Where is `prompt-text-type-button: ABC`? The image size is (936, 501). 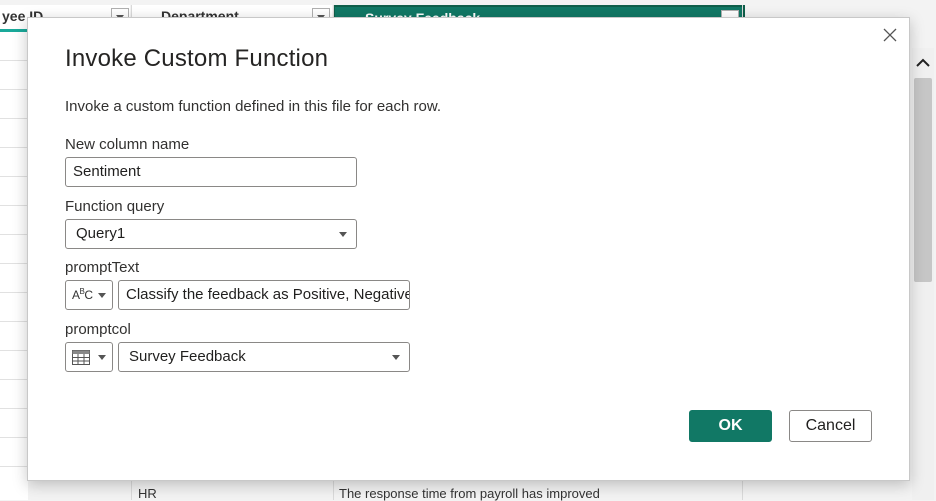
prompt-text-type-button: ABC is located at coordinates (89, 295).